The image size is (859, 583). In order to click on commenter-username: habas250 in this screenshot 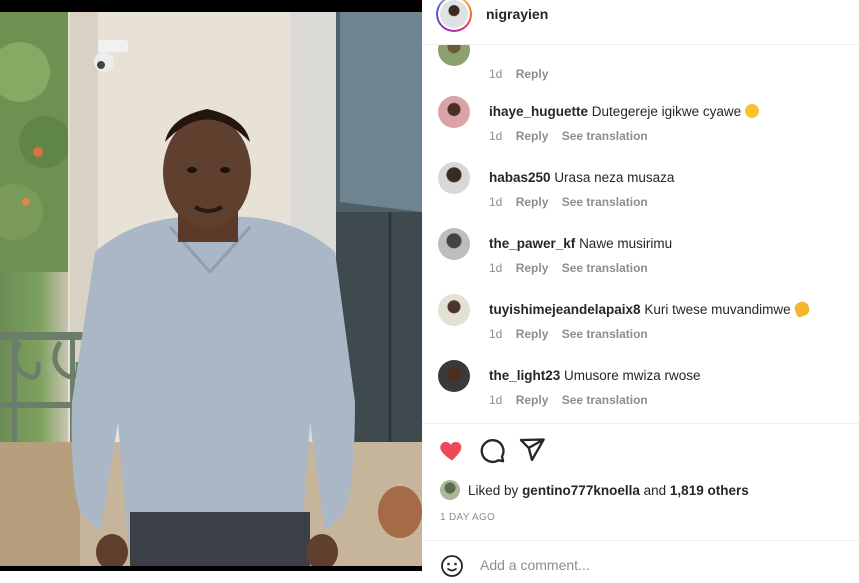, I will do `click(520, 177)`.